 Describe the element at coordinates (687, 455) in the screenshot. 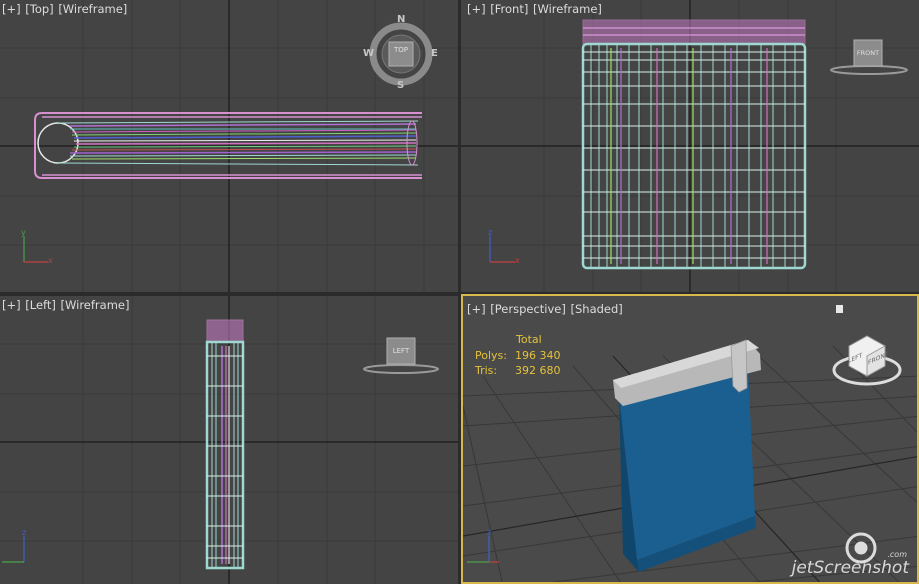

I see `perspective-book-model` at that location.